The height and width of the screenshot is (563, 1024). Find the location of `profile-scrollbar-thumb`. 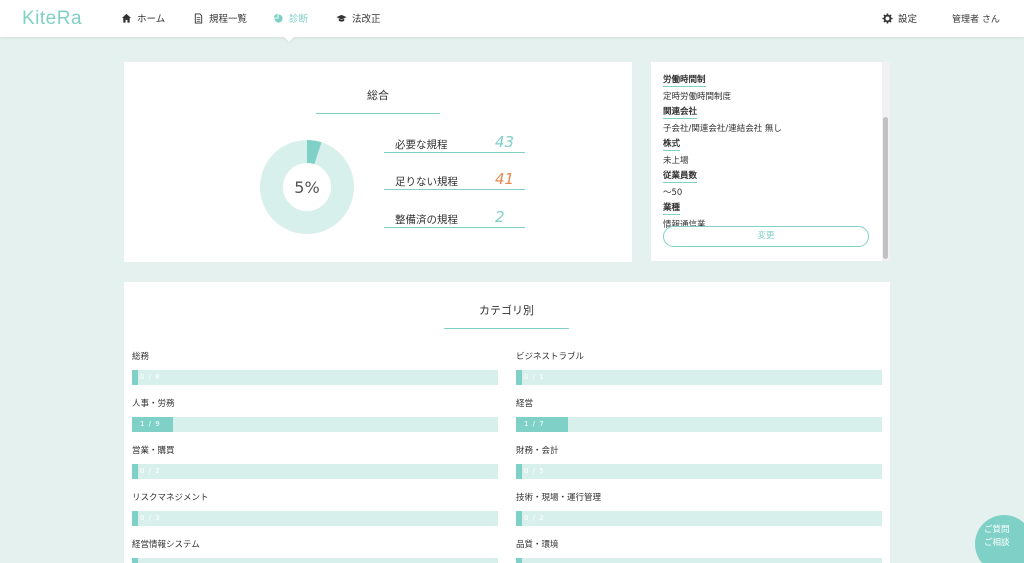

profile-scrollbar-thumb is located at coordinates (885, 188).